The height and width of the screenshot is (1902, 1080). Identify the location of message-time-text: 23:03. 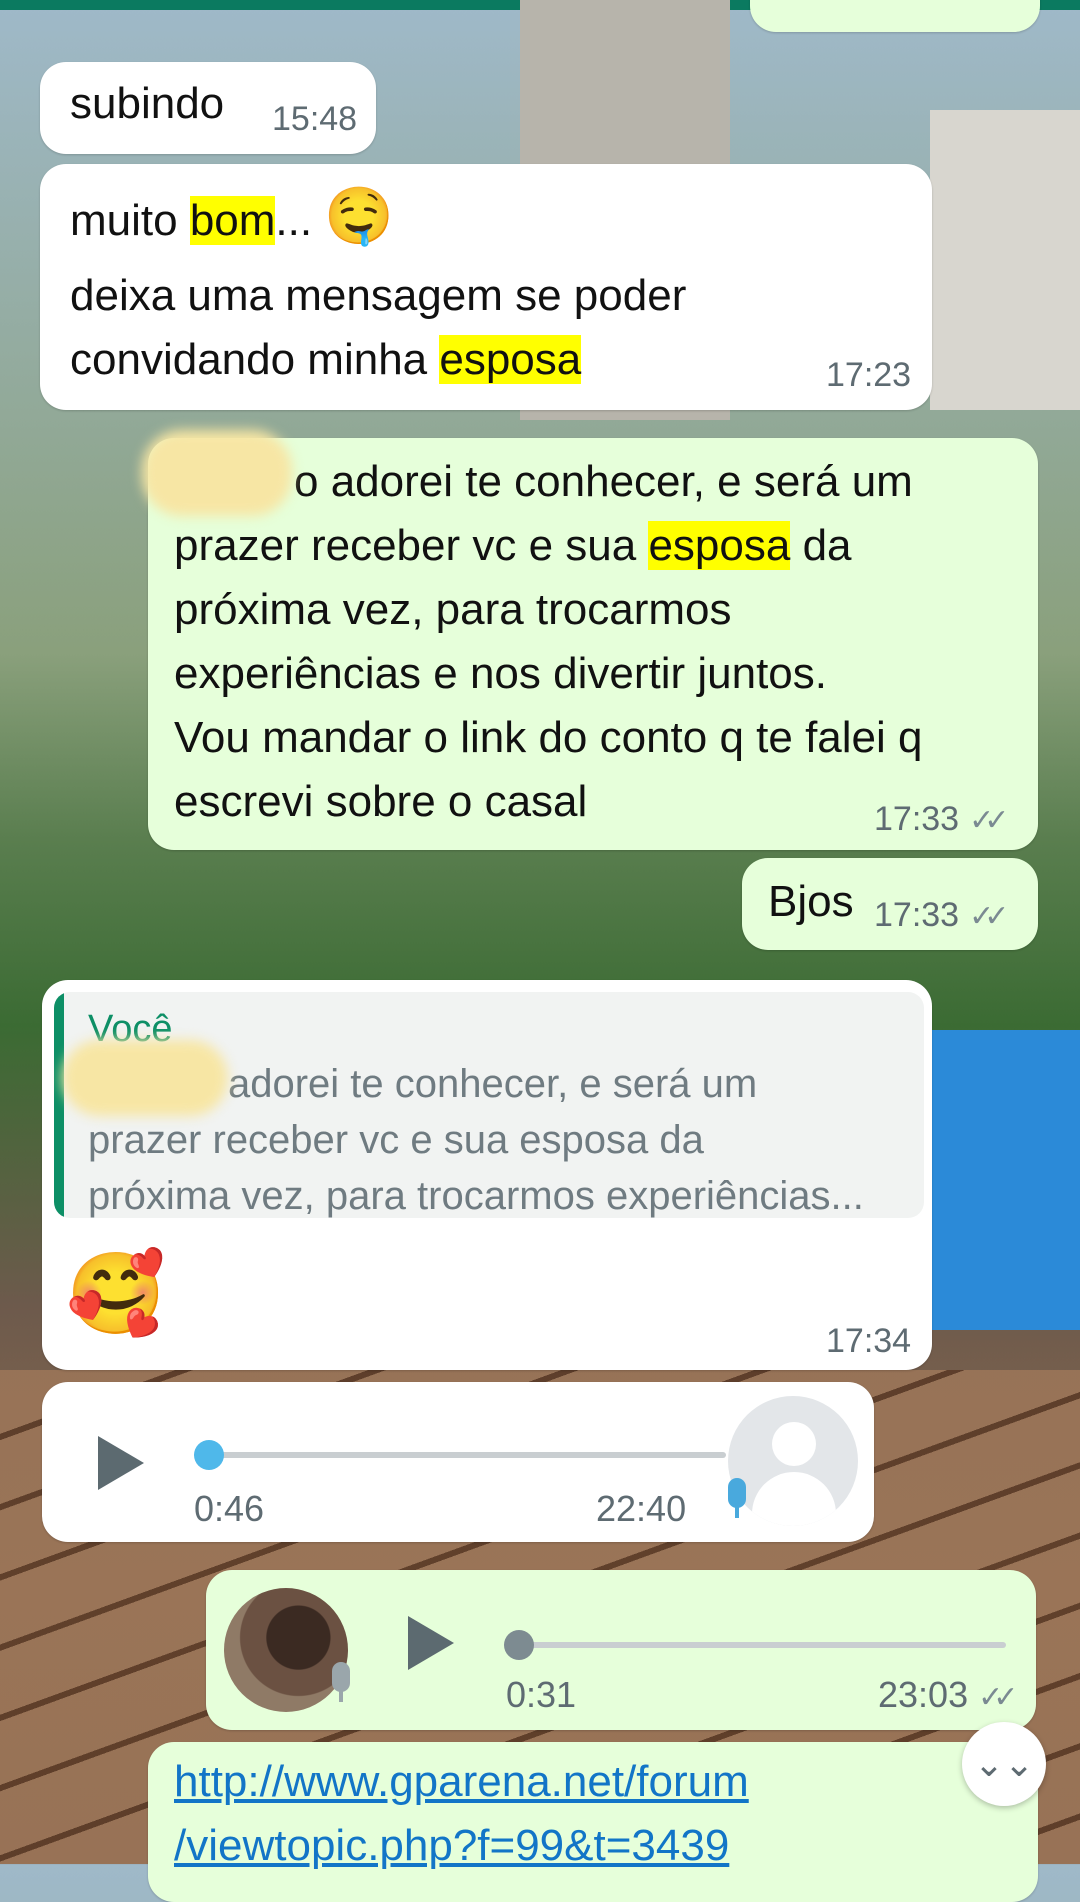
(923, 1694).